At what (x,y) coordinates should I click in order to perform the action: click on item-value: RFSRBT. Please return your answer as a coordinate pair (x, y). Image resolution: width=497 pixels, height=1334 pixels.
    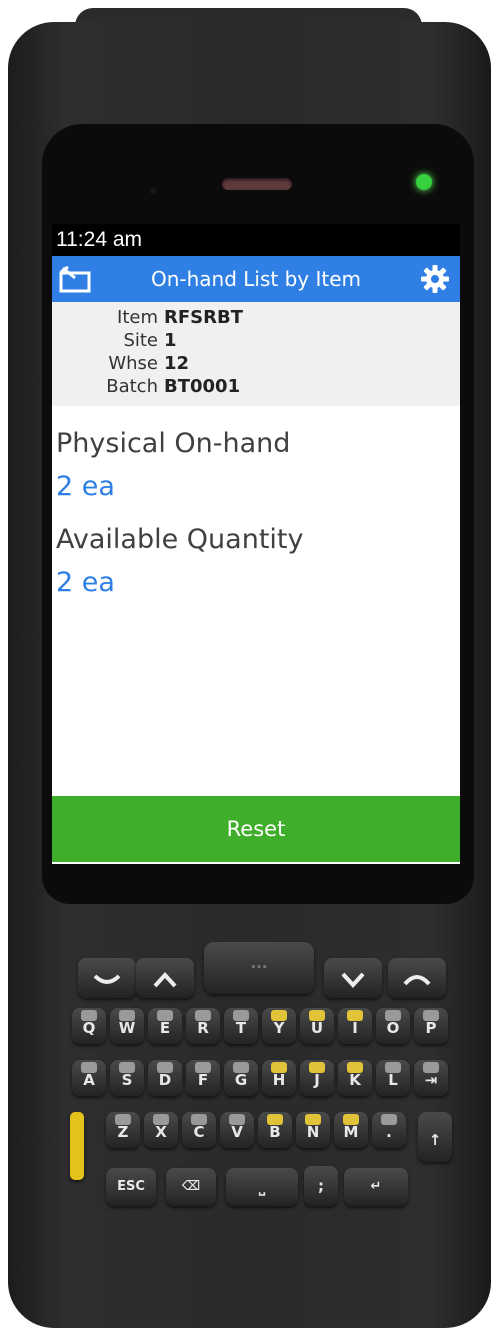
    Looking at the image, I should click on (203, 317).